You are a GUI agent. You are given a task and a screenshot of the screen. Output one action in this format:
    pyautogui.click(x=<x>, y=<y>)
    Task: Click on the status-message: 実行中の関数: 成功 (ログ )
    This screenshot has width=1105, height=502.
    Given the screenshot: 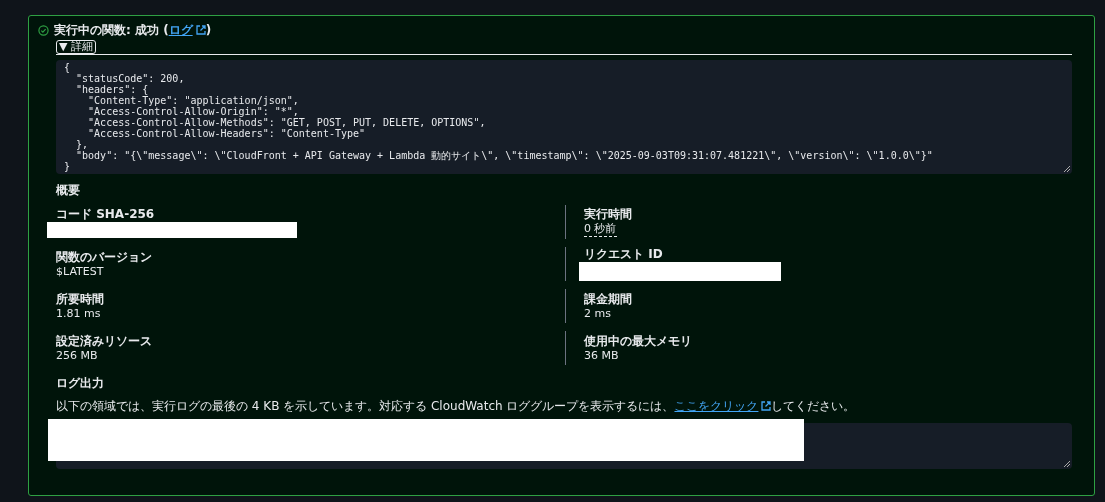 What is the action you would take?
    pyautogui.click(x=133, y=30)
    